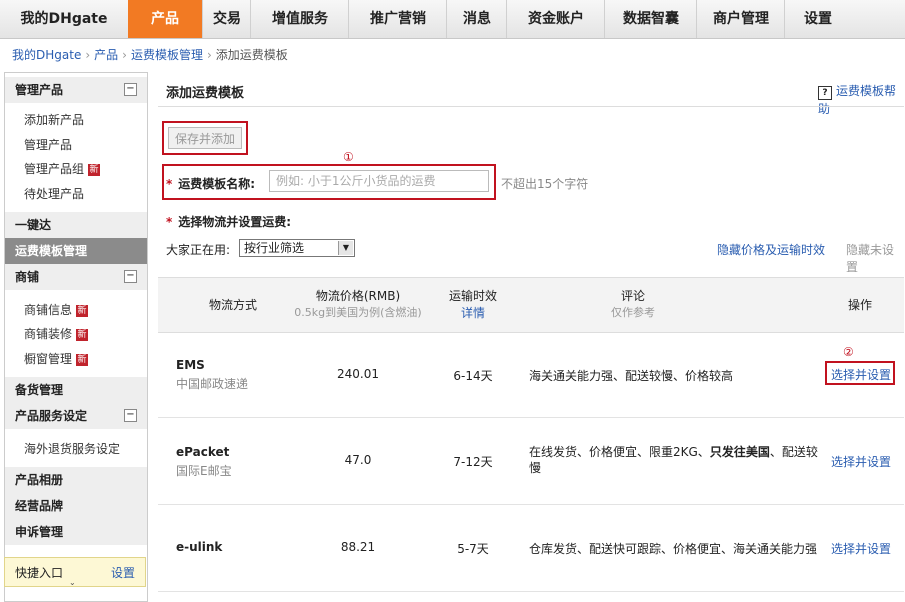 The width and height of the screenshot is (905, 602). I want to click on quick-entry-panel: 快捷入口 设置 ⌄, so click(75, 572).